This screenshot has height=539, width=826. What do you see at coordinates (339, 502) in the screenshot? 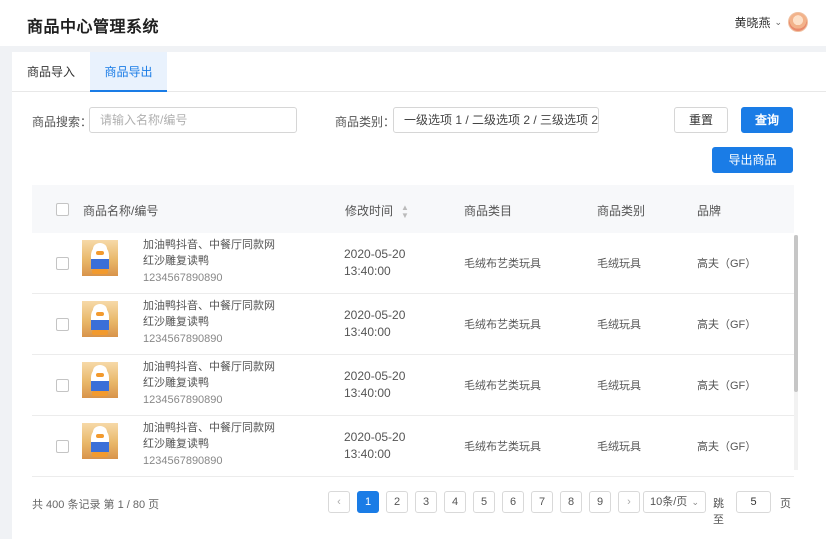
I see `prev-page-icon: ‹` at bounding box center [339, 502].